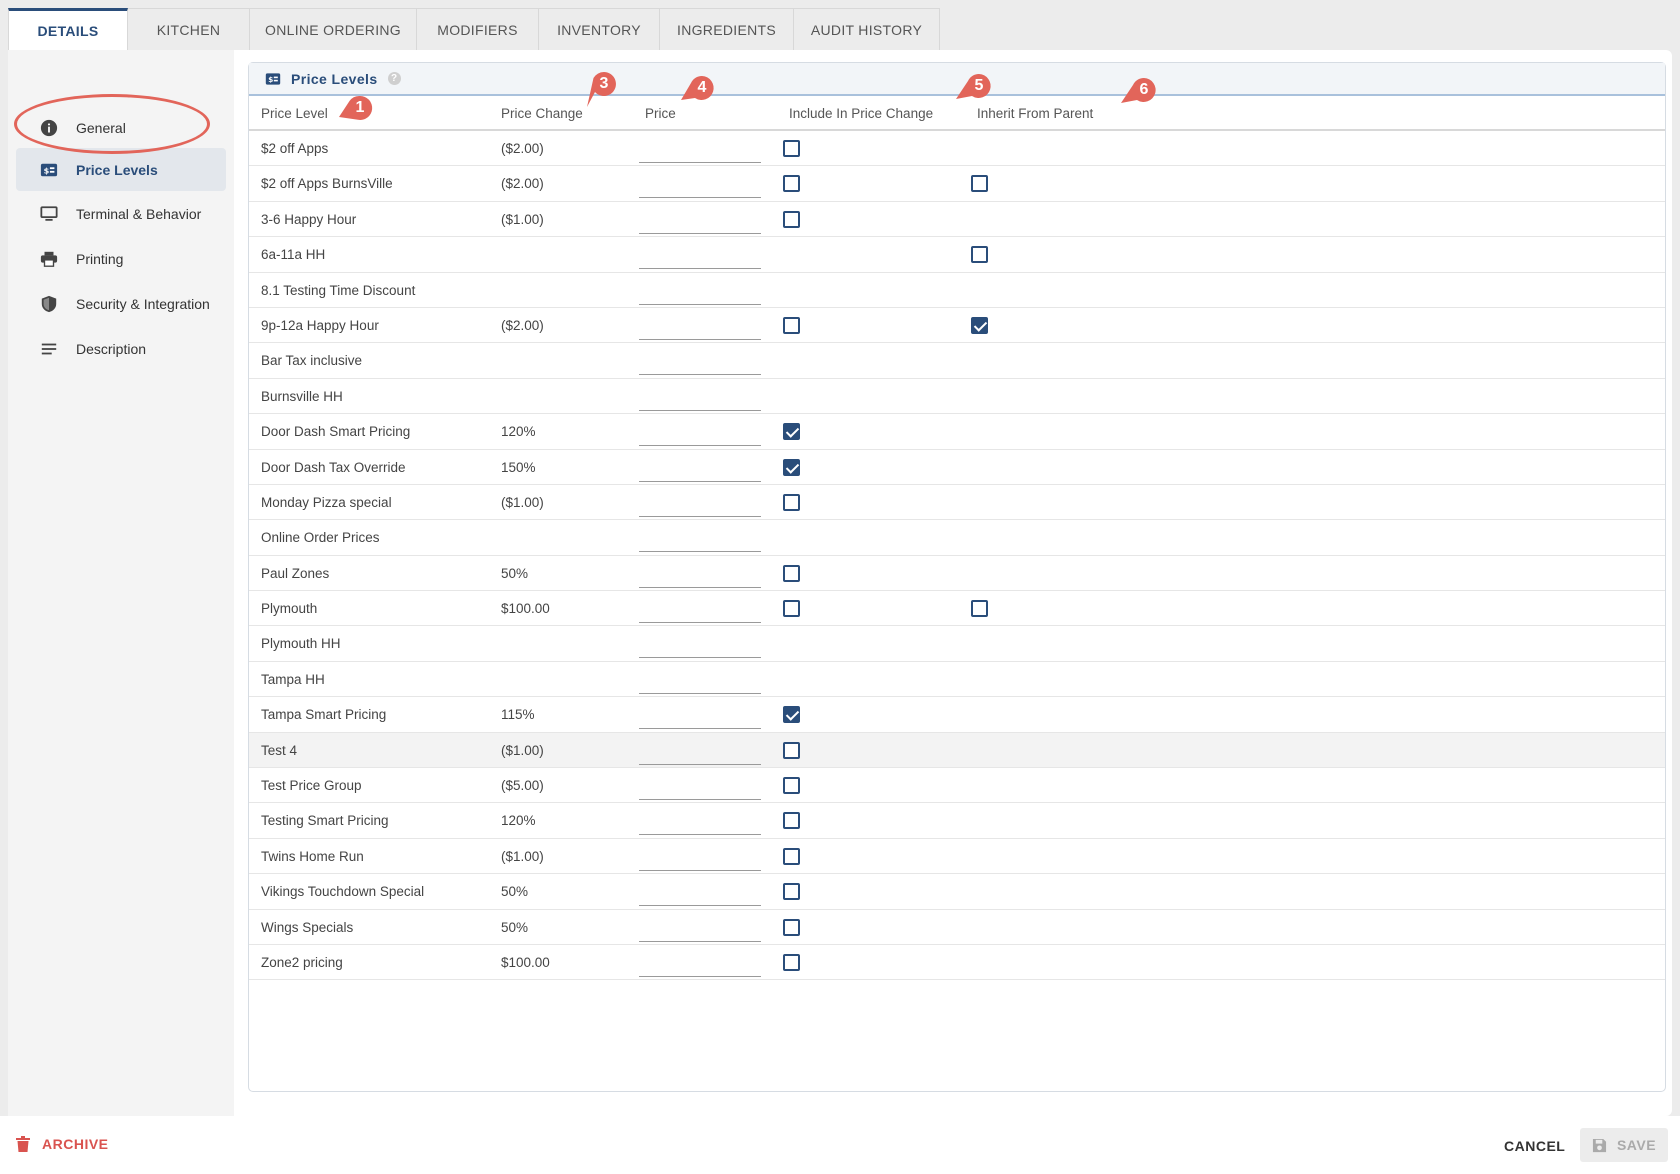 This screenshot has height=1174, width=1680. I want to click on column-price-level: Price Level, so click(294, 113).